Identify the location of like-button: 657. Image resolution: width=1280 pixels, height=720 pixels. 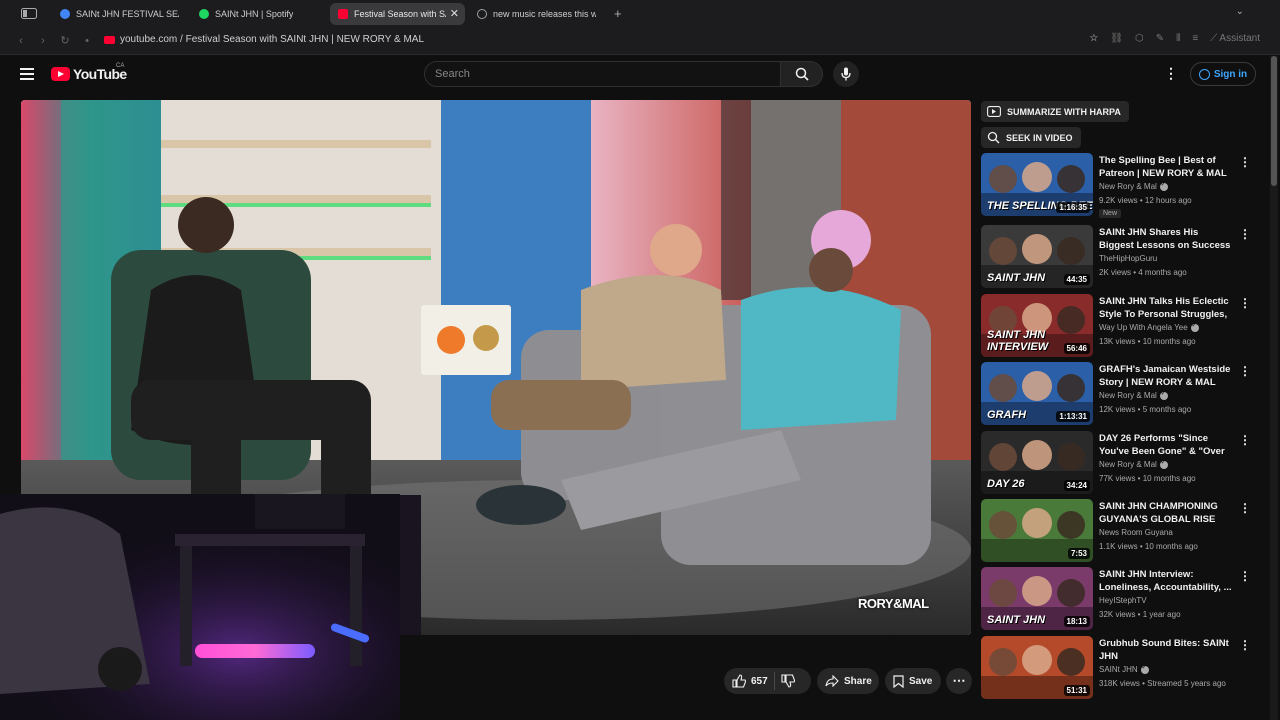
(746, 681).